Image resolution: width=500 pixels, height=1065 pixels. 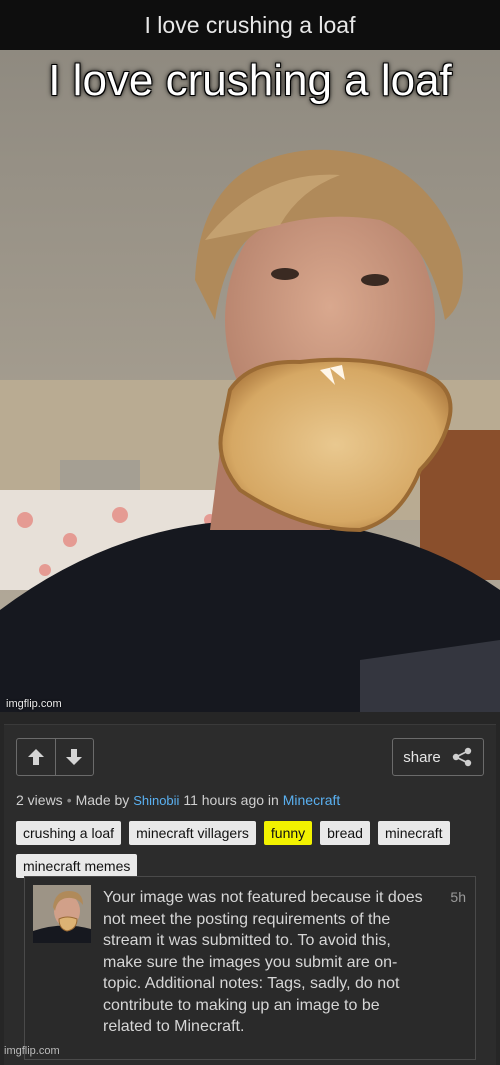 What do you see at coordinates (458, 897) in the screenshot?
I see `notification-time: 5h` at bounding box center [458, 897].